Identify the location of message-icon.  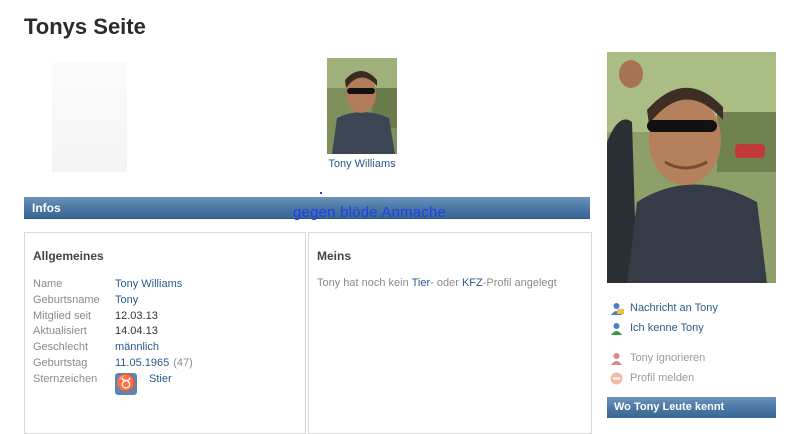
(616, 308).